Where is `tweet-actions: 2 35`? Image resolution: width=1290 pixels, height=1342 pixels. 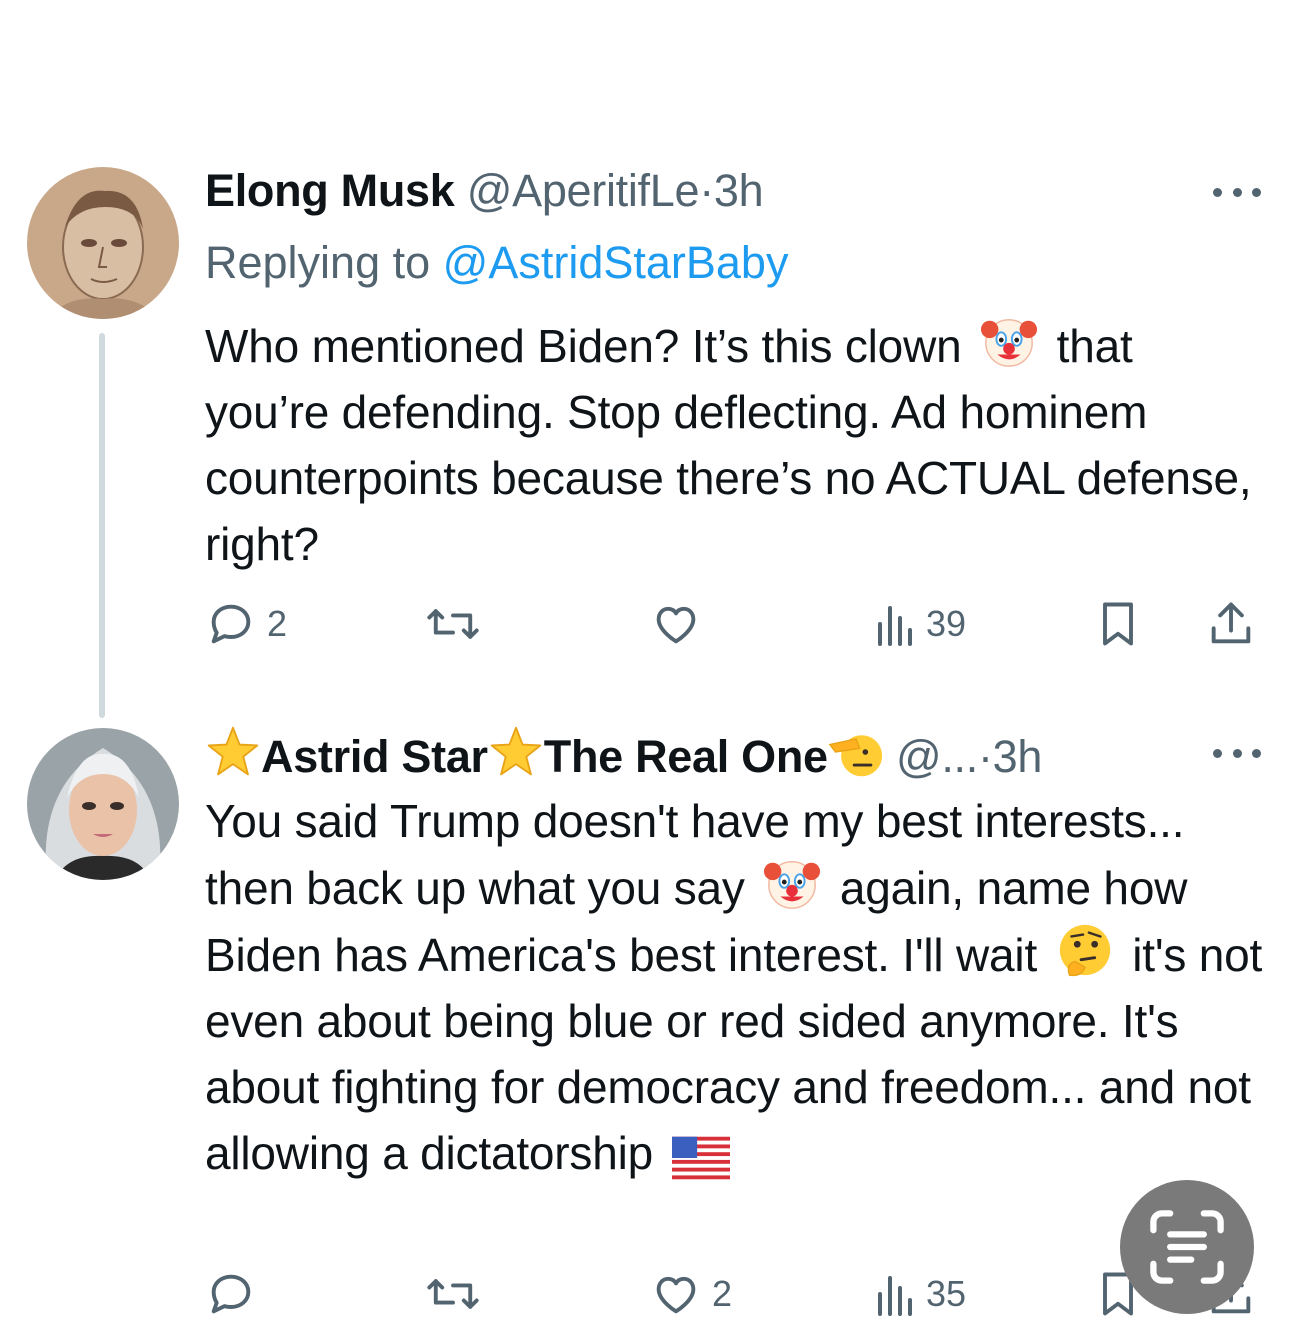
tweet-actions: 2 35 is located at coordinates (645, 1296).